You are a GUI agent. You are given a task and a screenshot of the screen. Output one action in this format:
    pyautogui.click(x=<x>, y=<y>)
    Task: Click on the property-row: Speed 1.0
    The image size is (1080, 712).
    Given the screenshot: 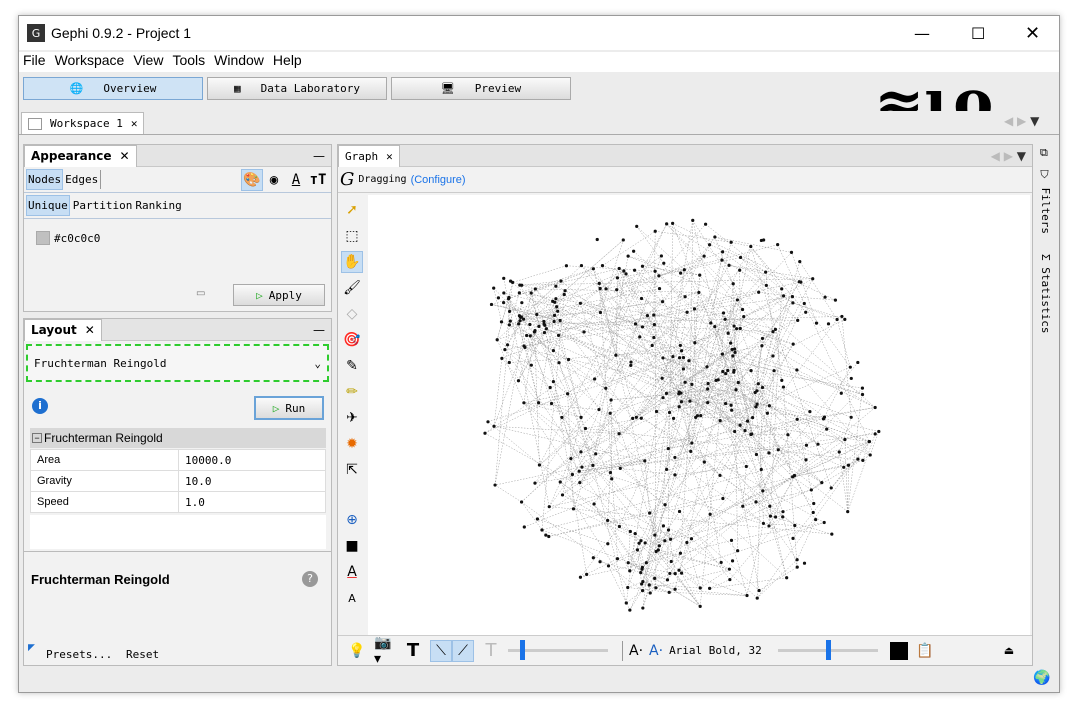 What is the action you would take?
    pyautogui.click(x=178, y=502)
    